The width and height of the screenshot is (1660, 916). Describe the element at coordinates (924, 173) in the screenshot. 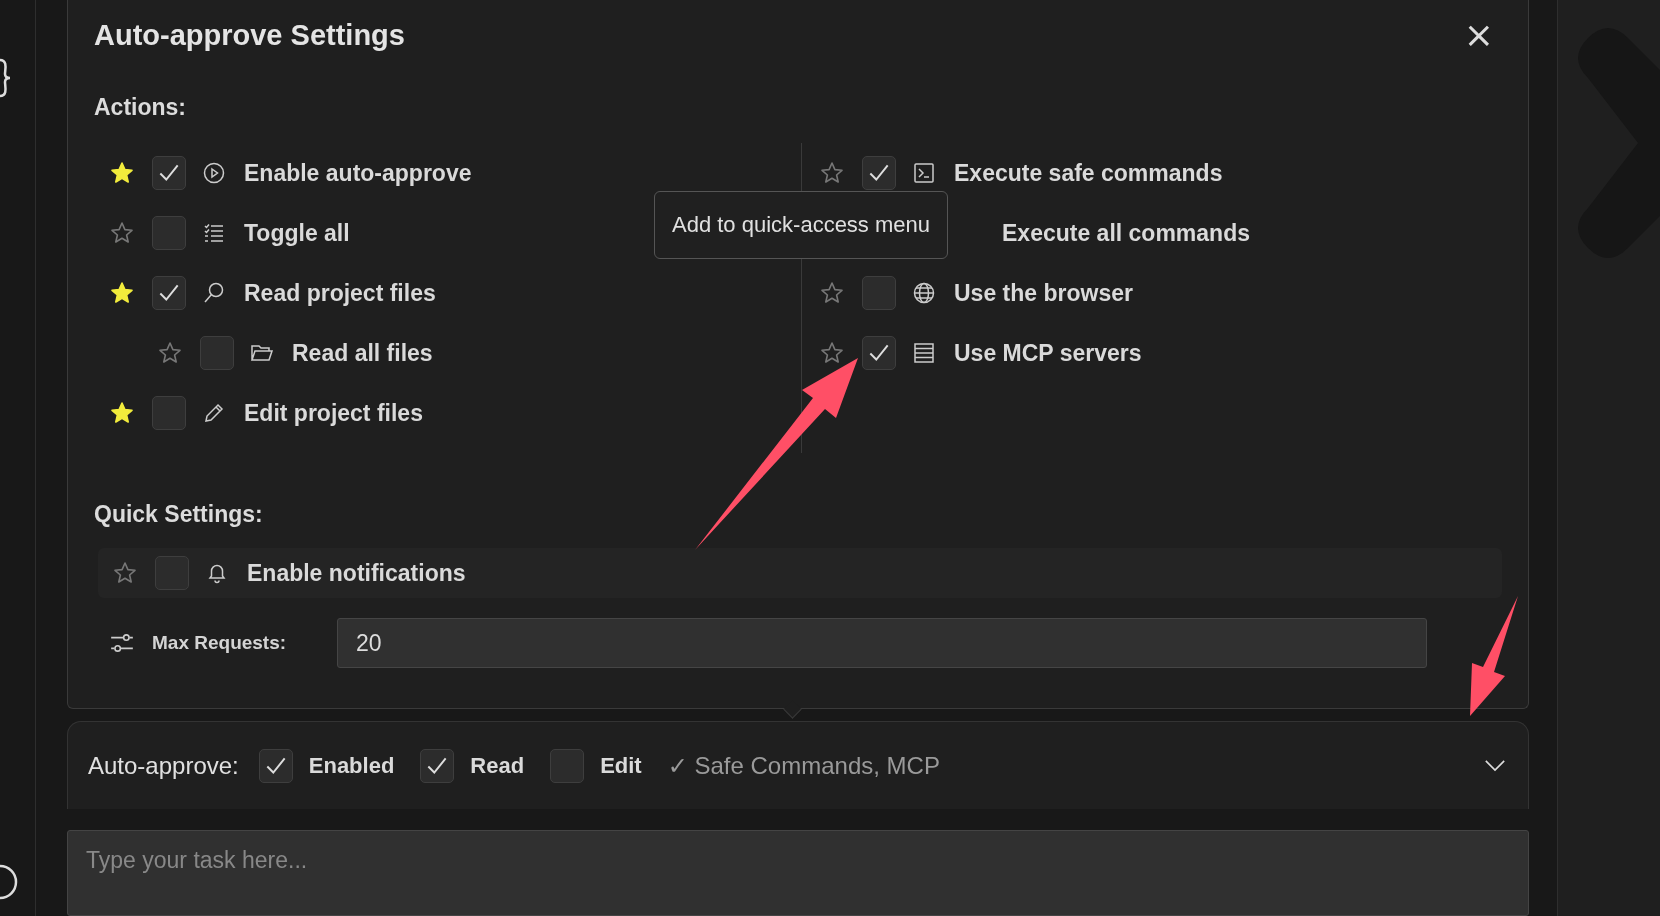

I see `terminal-icon` at that location.